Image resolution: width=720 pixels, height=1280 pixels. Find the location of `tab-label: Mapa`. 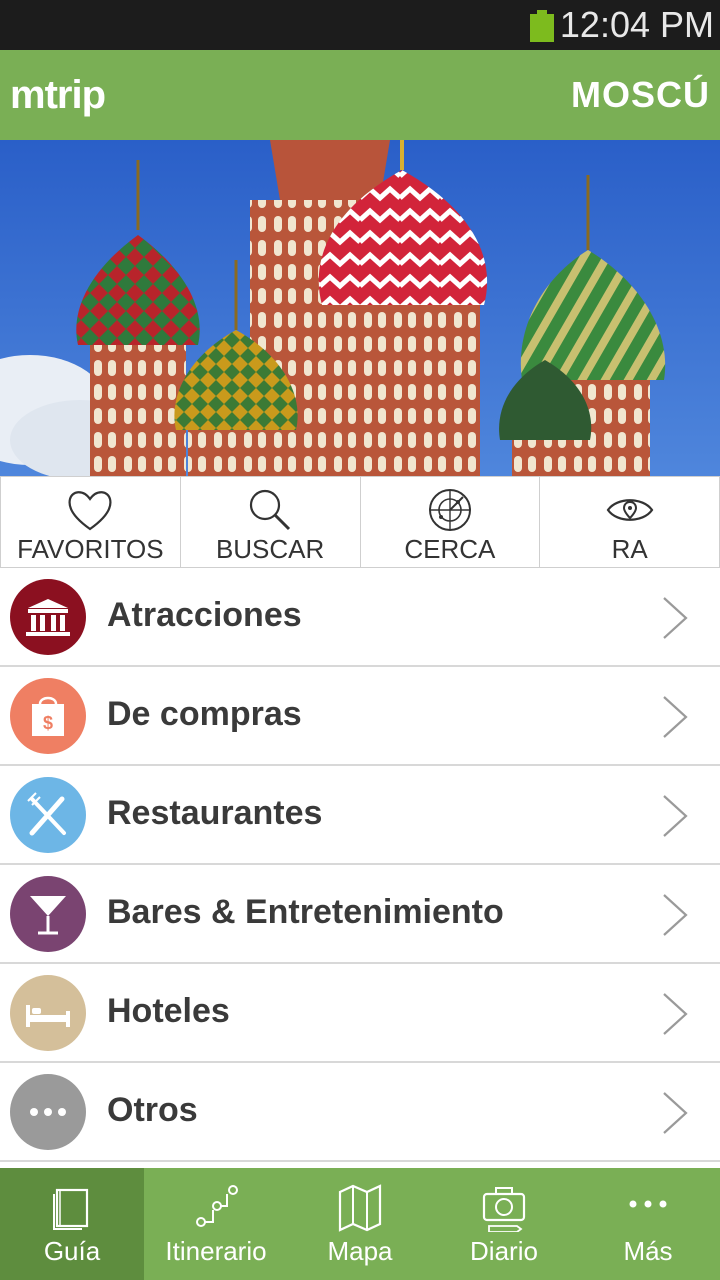

tab-label: Mapa is located at coordinates (360, 1251).